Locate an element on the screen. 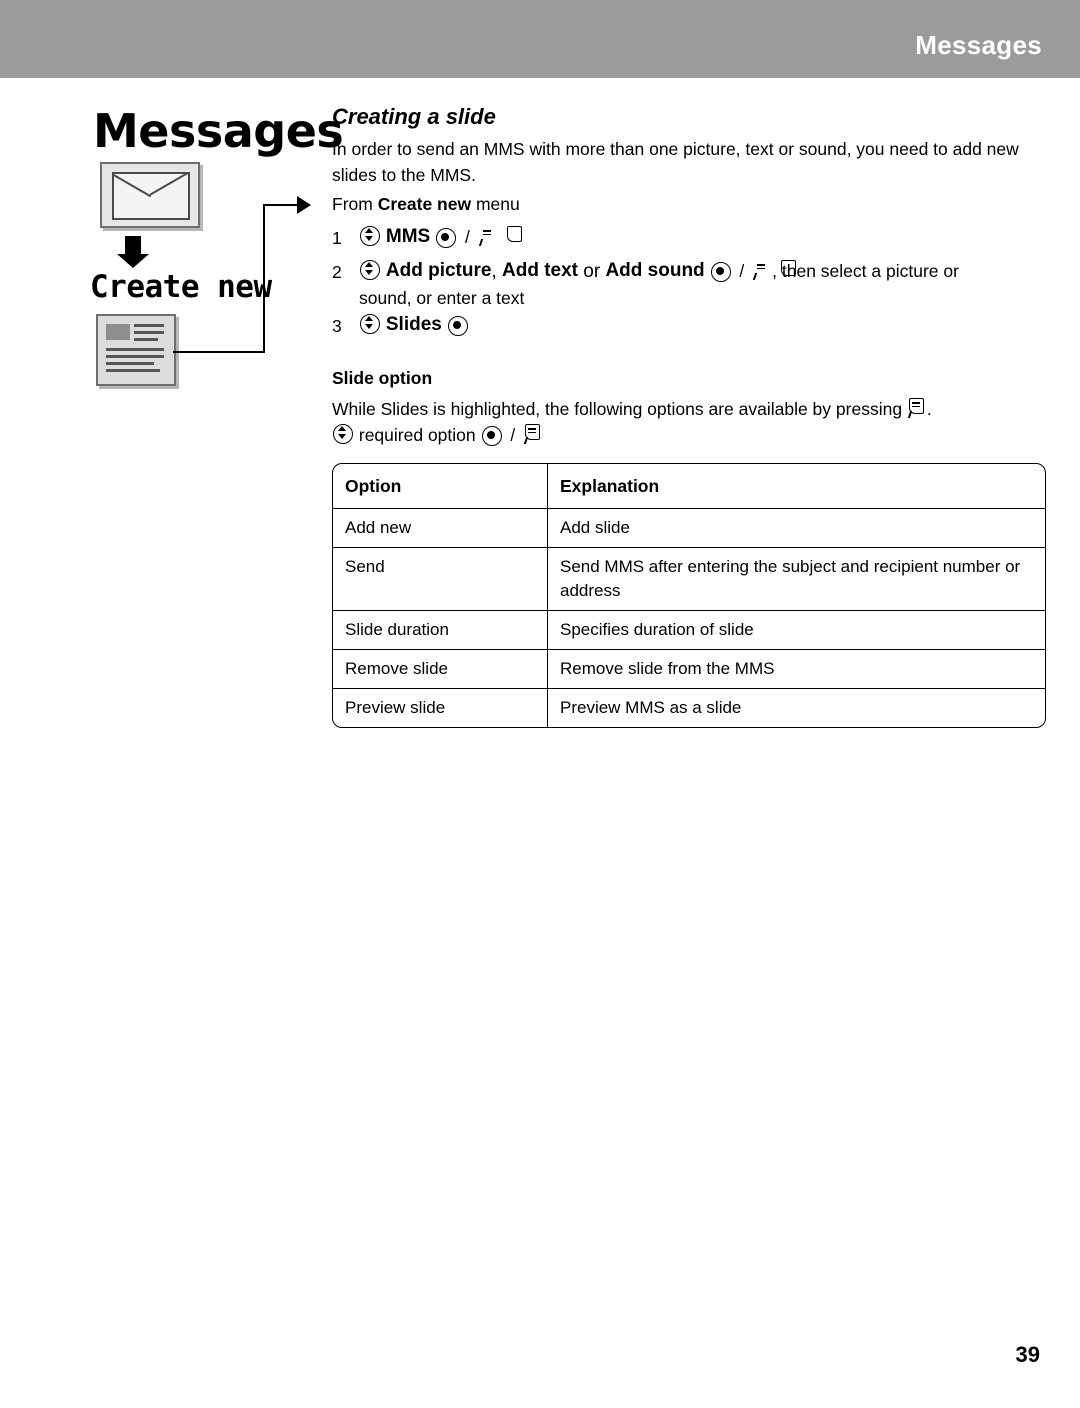 This screenshot has height=1408, width=1080. envelope-flap is located at coordinates (151, 196).